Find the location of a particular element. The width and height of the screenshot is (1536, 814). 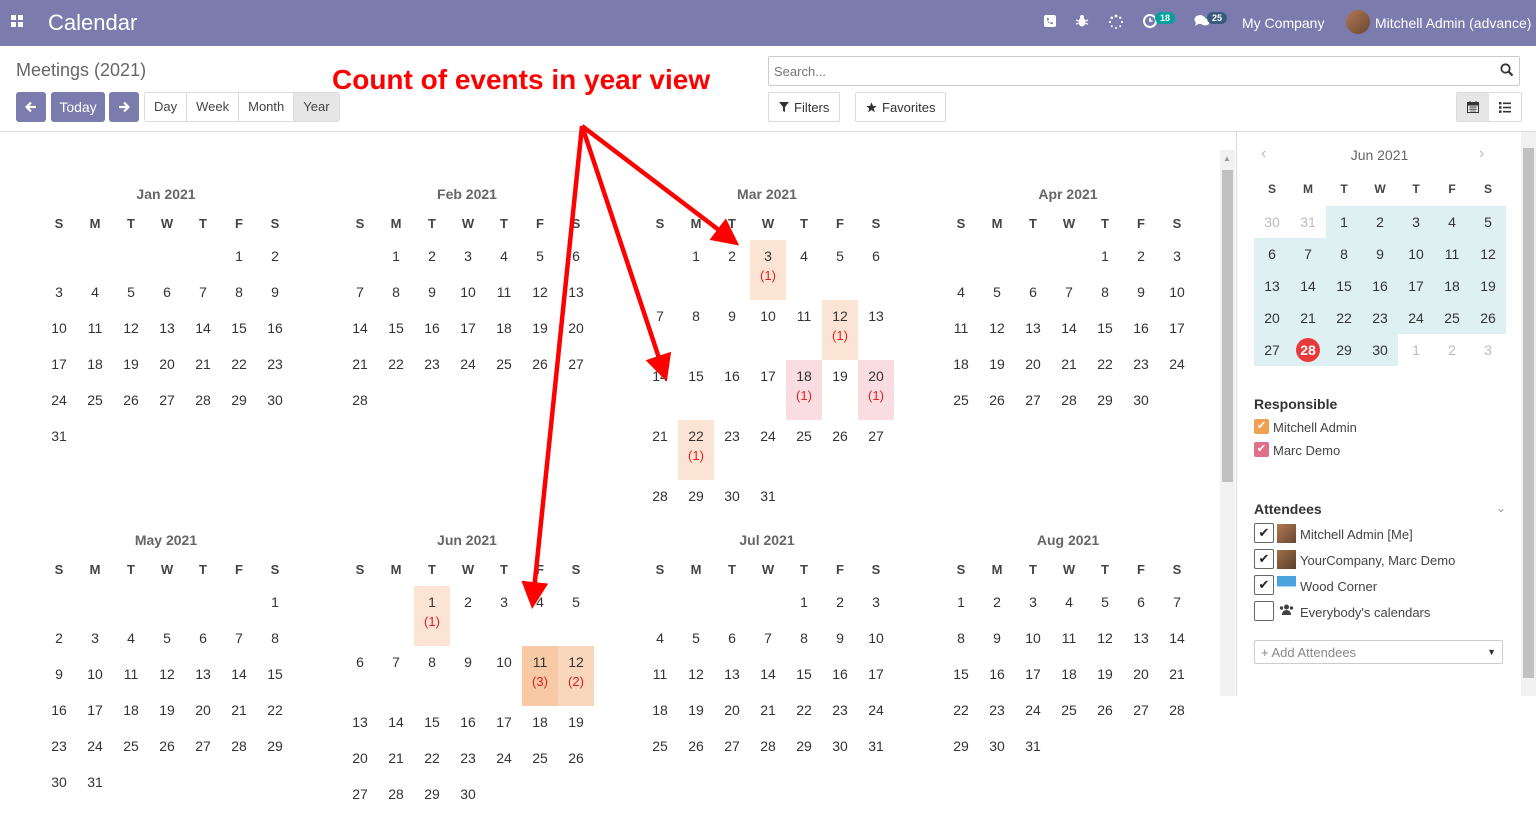

mini-day-cell: 12 is located at coordinates (1488, 254).